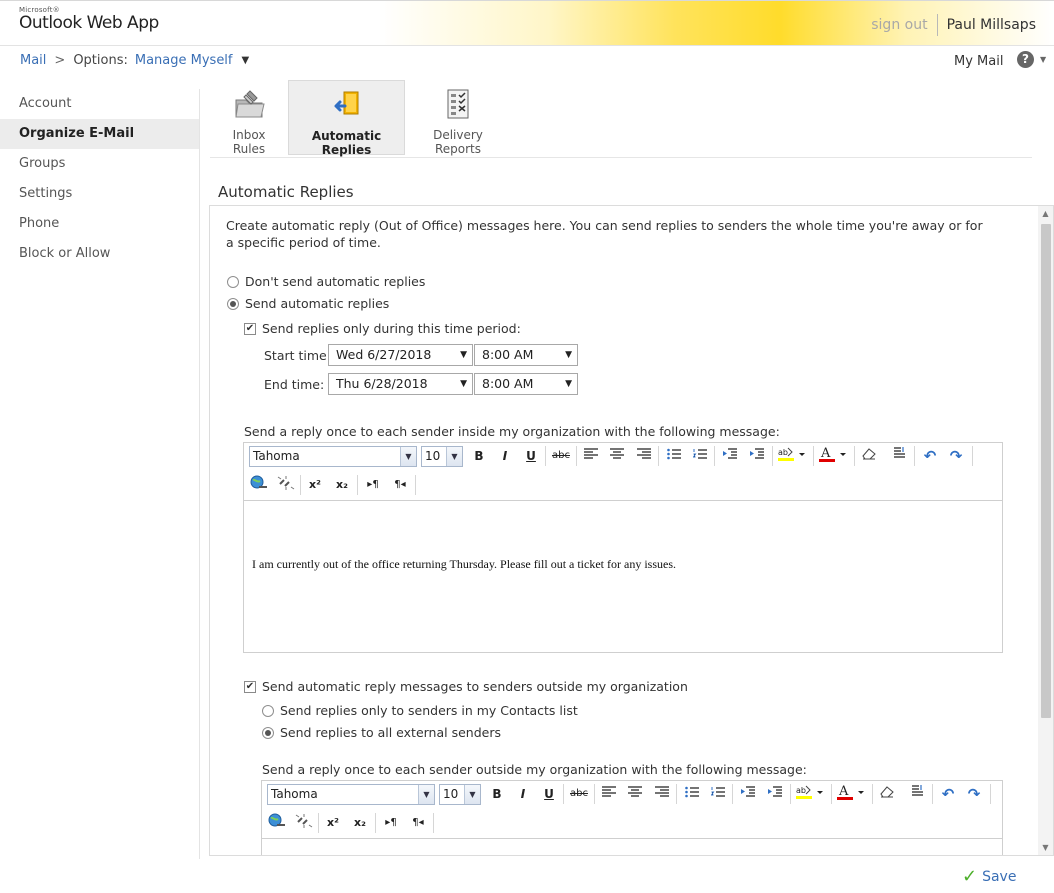 The height and width of the screenshot is (893, 1054). I want to click on end-time-select: 8:00 AM ▼, so click(526, 384).